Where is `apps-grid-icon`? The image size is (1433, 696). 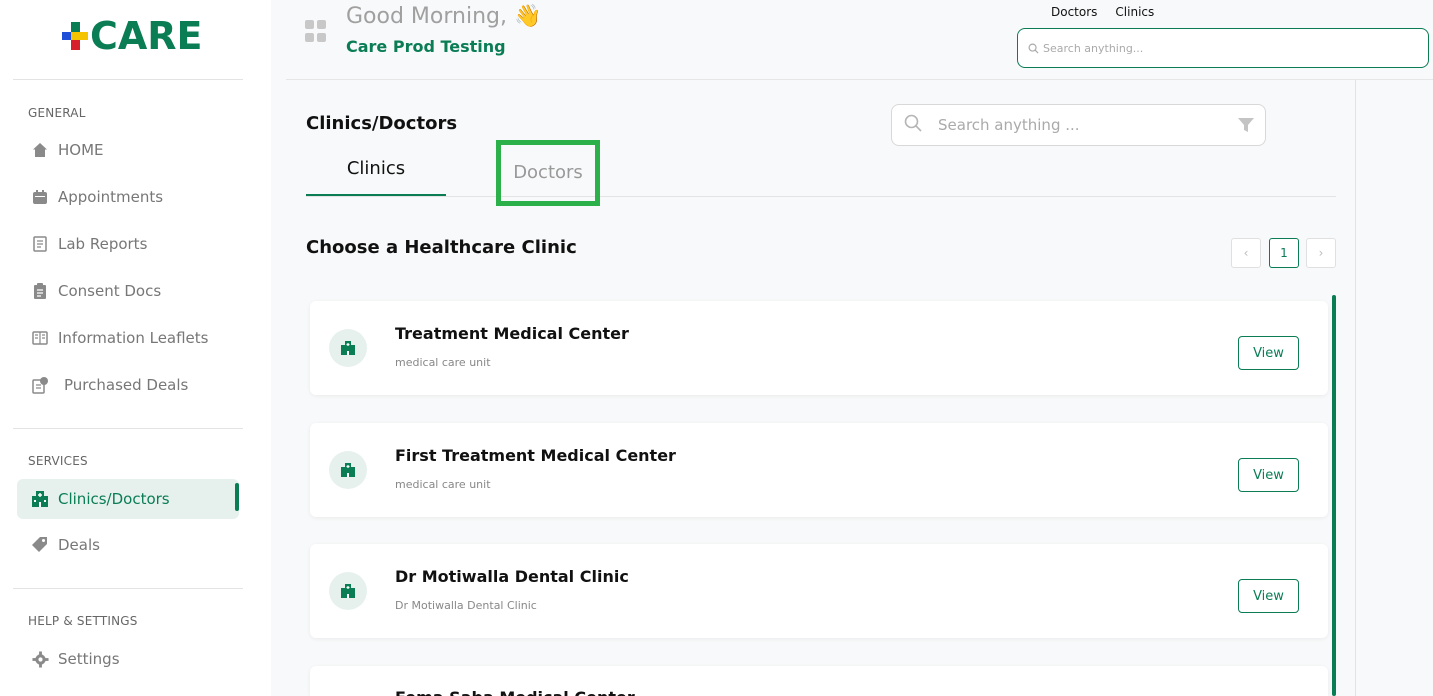
apps-grid-icon is located at coordinates (316, 31).